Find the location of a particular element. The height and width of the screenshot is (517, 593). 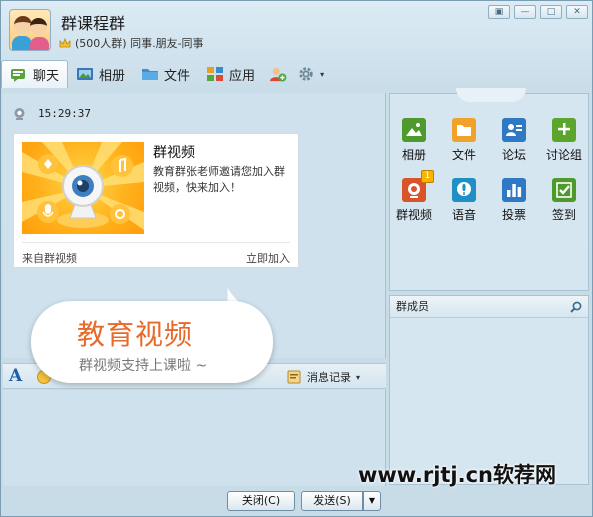

app-discussion: 讨论组 is located at coordinates (564, 142).